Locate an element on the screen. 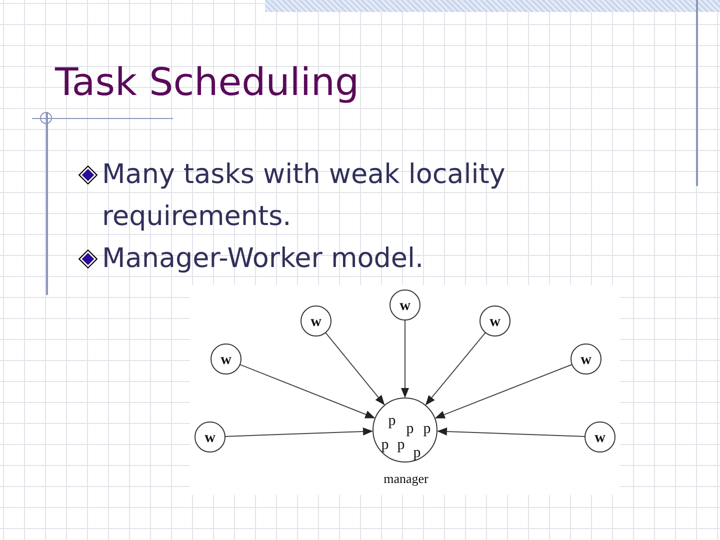  manager-node is located at coordinates (405, 430).